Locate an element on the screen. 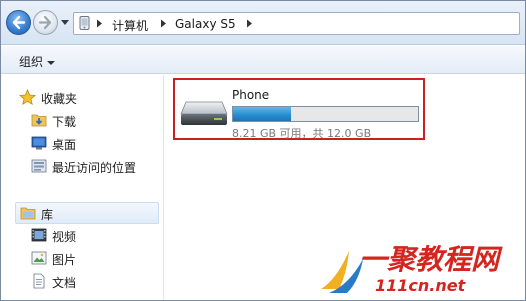 This screenshot has width=526, height=301. organize-button: 组织 is located at coordinates (37, 61).